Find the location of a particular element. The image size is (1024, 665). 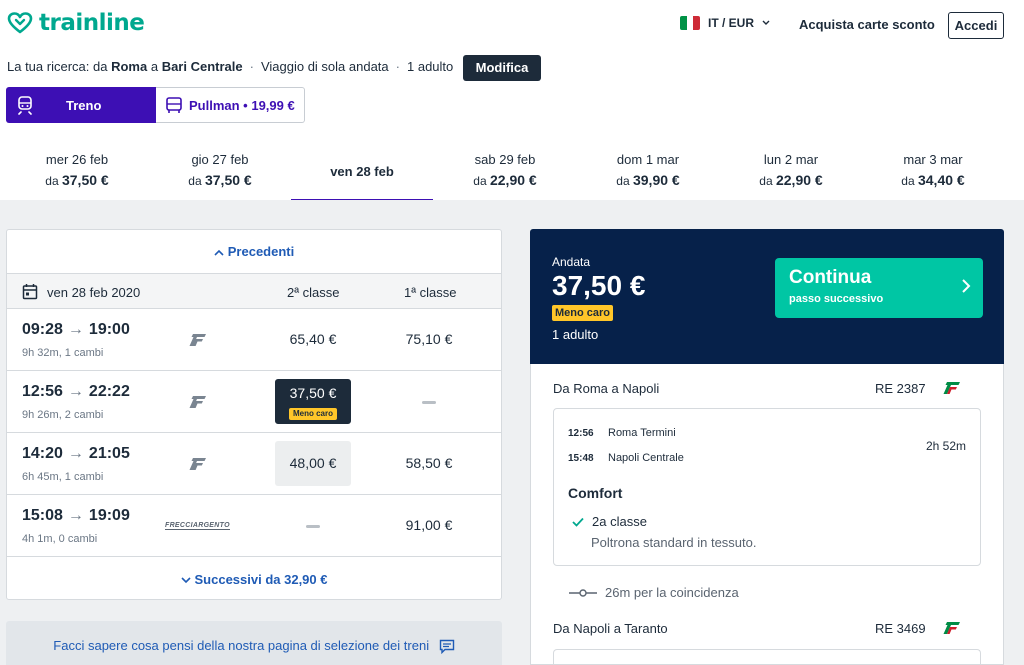

journey-times: 15:08 → 19:09 is located at coordinates (76, 516).